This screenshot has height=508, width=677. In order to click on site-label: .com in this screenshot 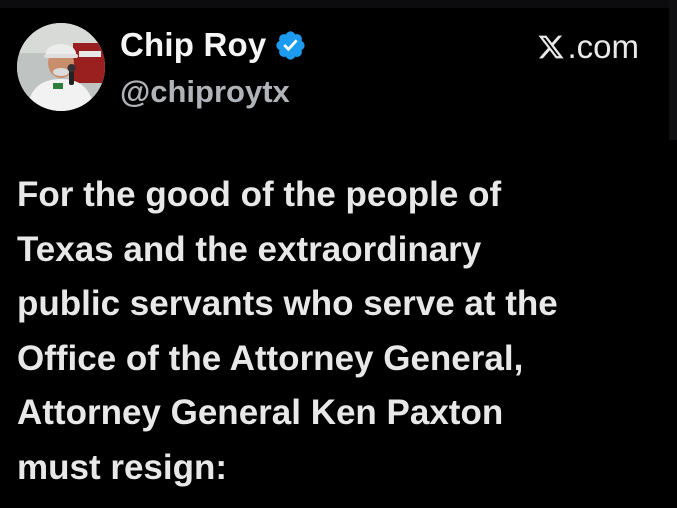, I will do `click(603, 46)`.